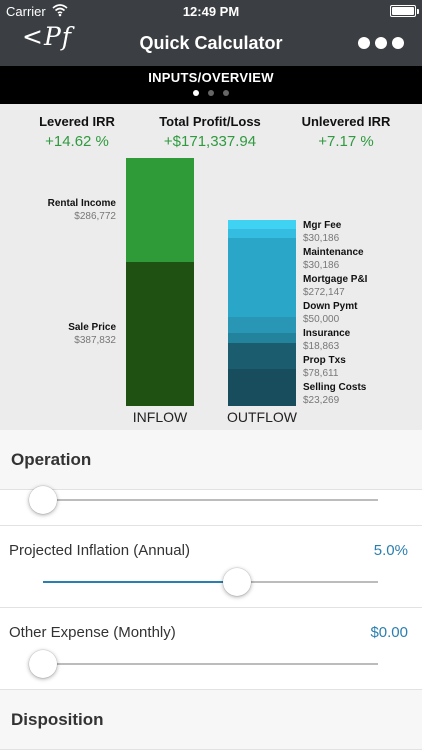 The image size is (422, 750). Describe the element at coordinates (210, 121) in the screenshot. I see `metric-label: Total Profit/Loss` at that location.